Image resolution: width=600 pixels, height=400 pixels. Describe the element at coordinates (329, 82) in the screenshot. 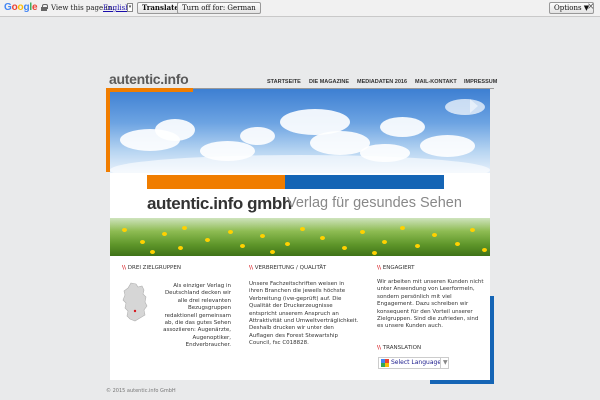

I see `nav-die-magazine: DIE MAGAZINE` at that location.